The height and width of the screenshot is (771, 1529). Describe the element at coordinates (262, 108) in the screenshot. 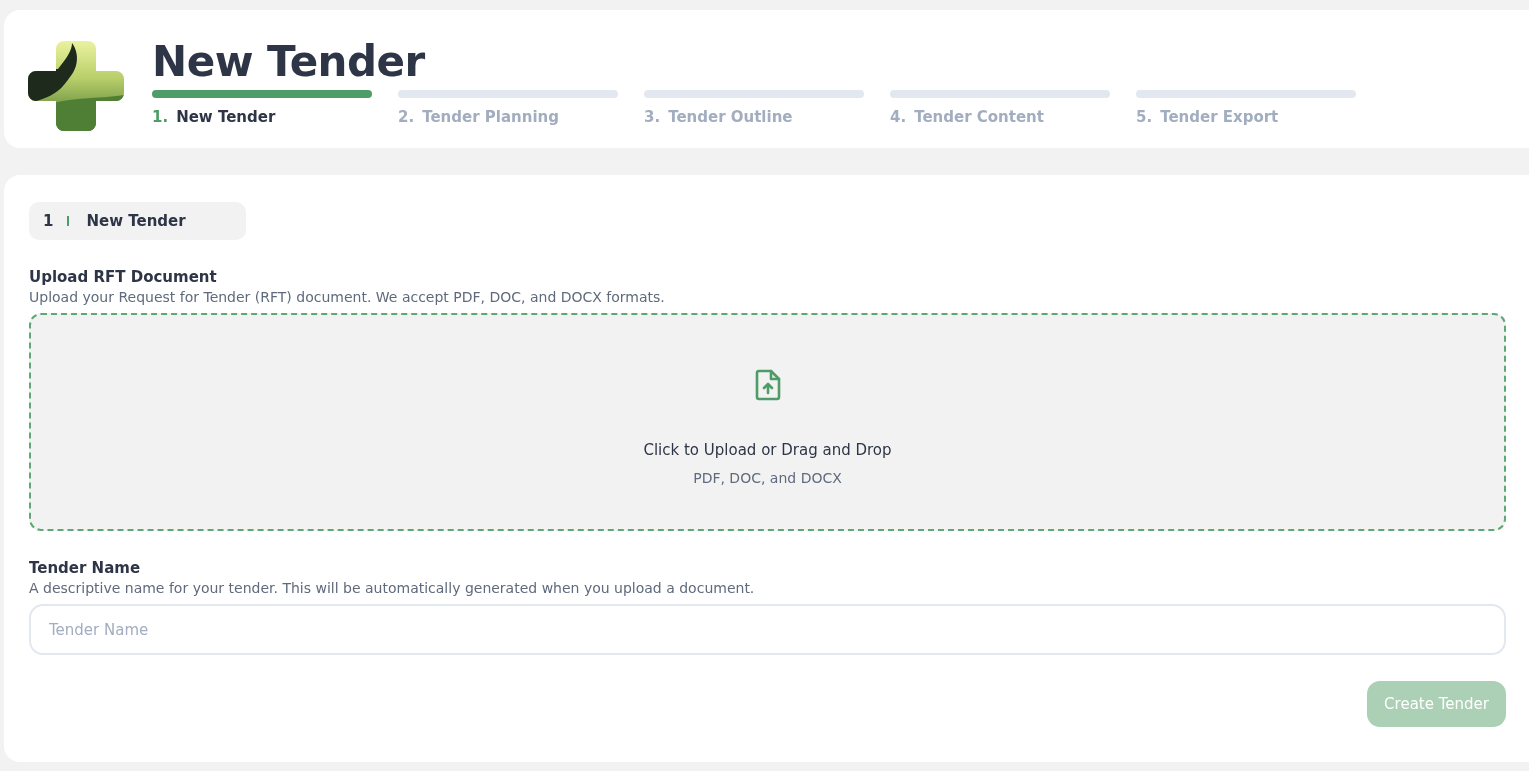

I see `progress-step: 1. New Tender` at that location.